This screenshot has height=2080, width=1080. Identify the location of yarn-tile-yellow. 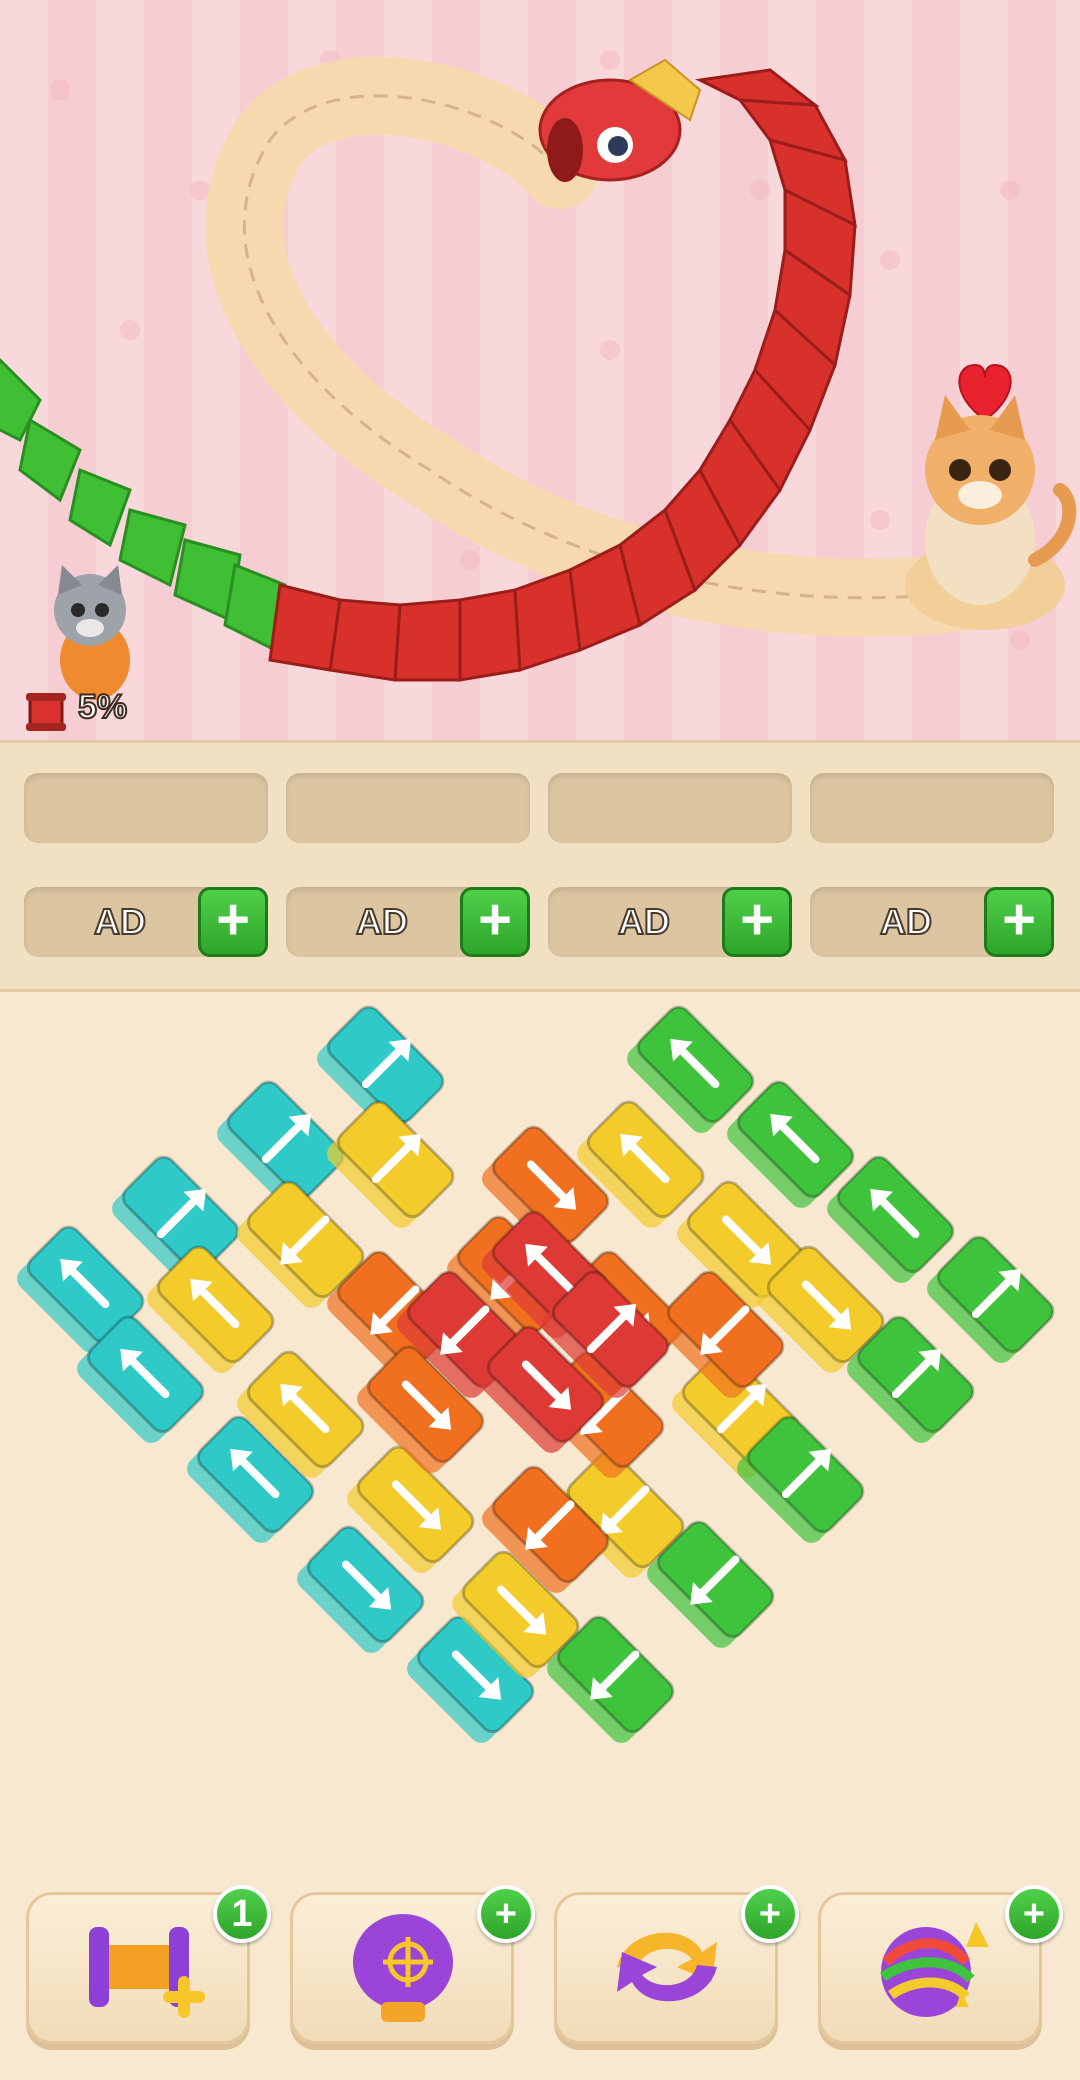
(391, 1163).